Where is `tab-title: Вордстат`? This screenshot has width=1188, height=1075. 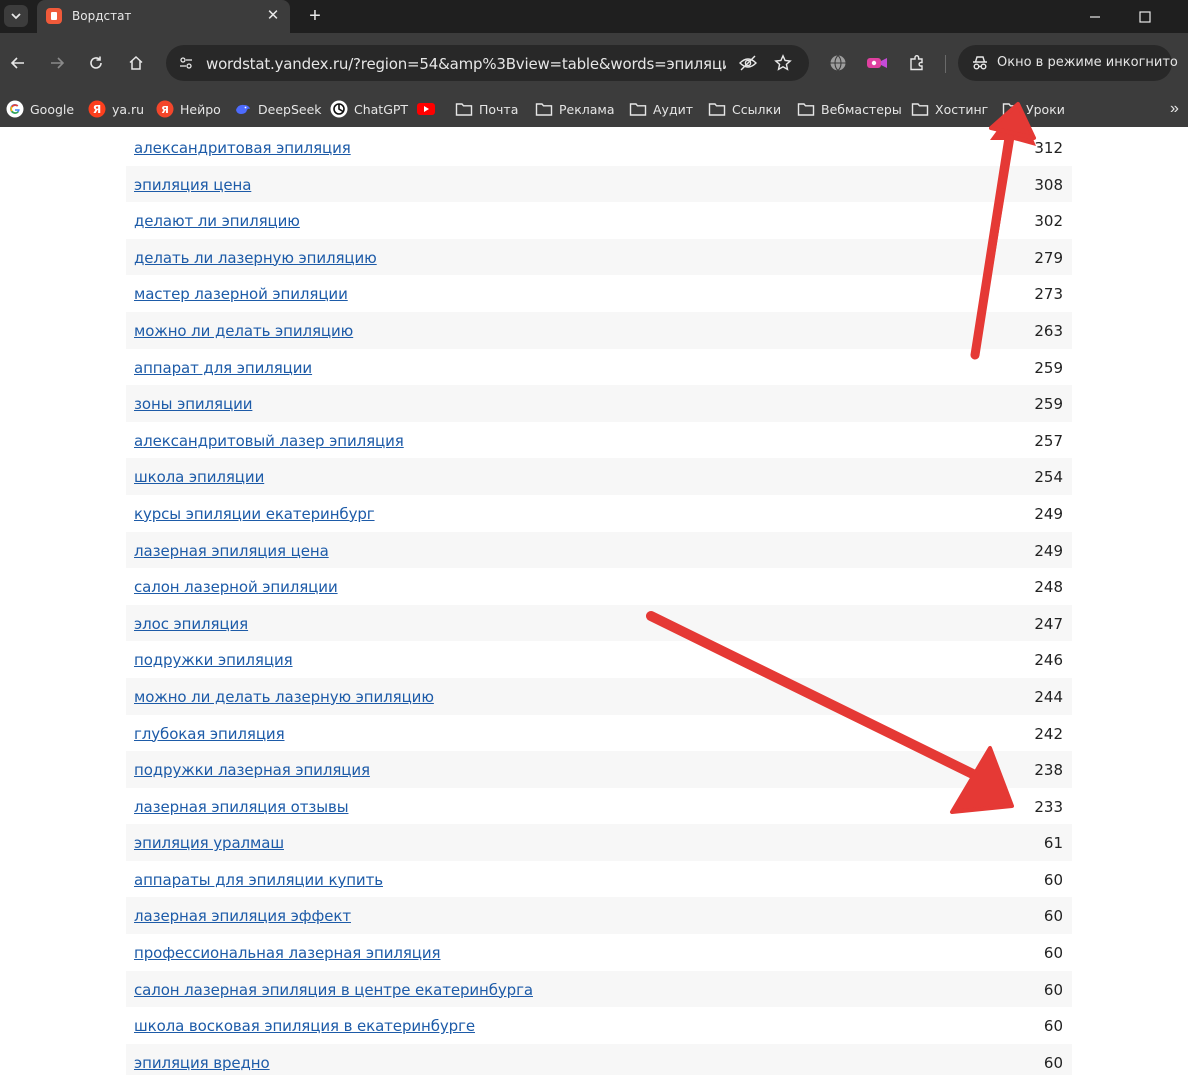
tab-title: Вордстат is located at coordinates (102, 16).